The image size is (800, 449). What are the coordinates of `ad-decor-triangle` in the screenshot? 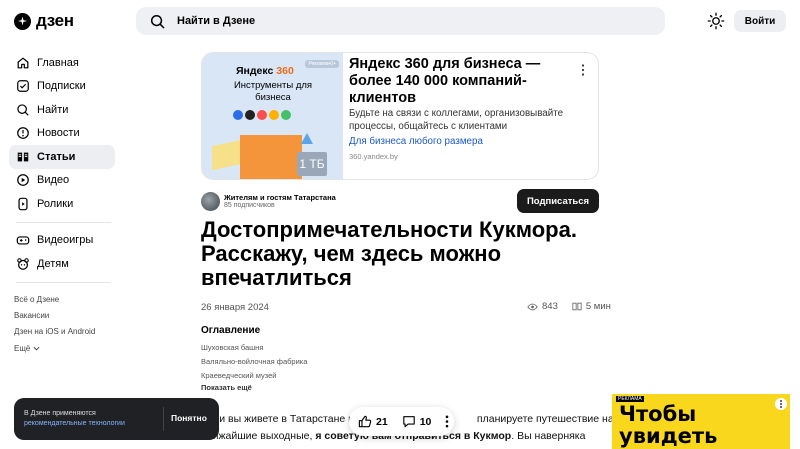 It's located at (307, 138).